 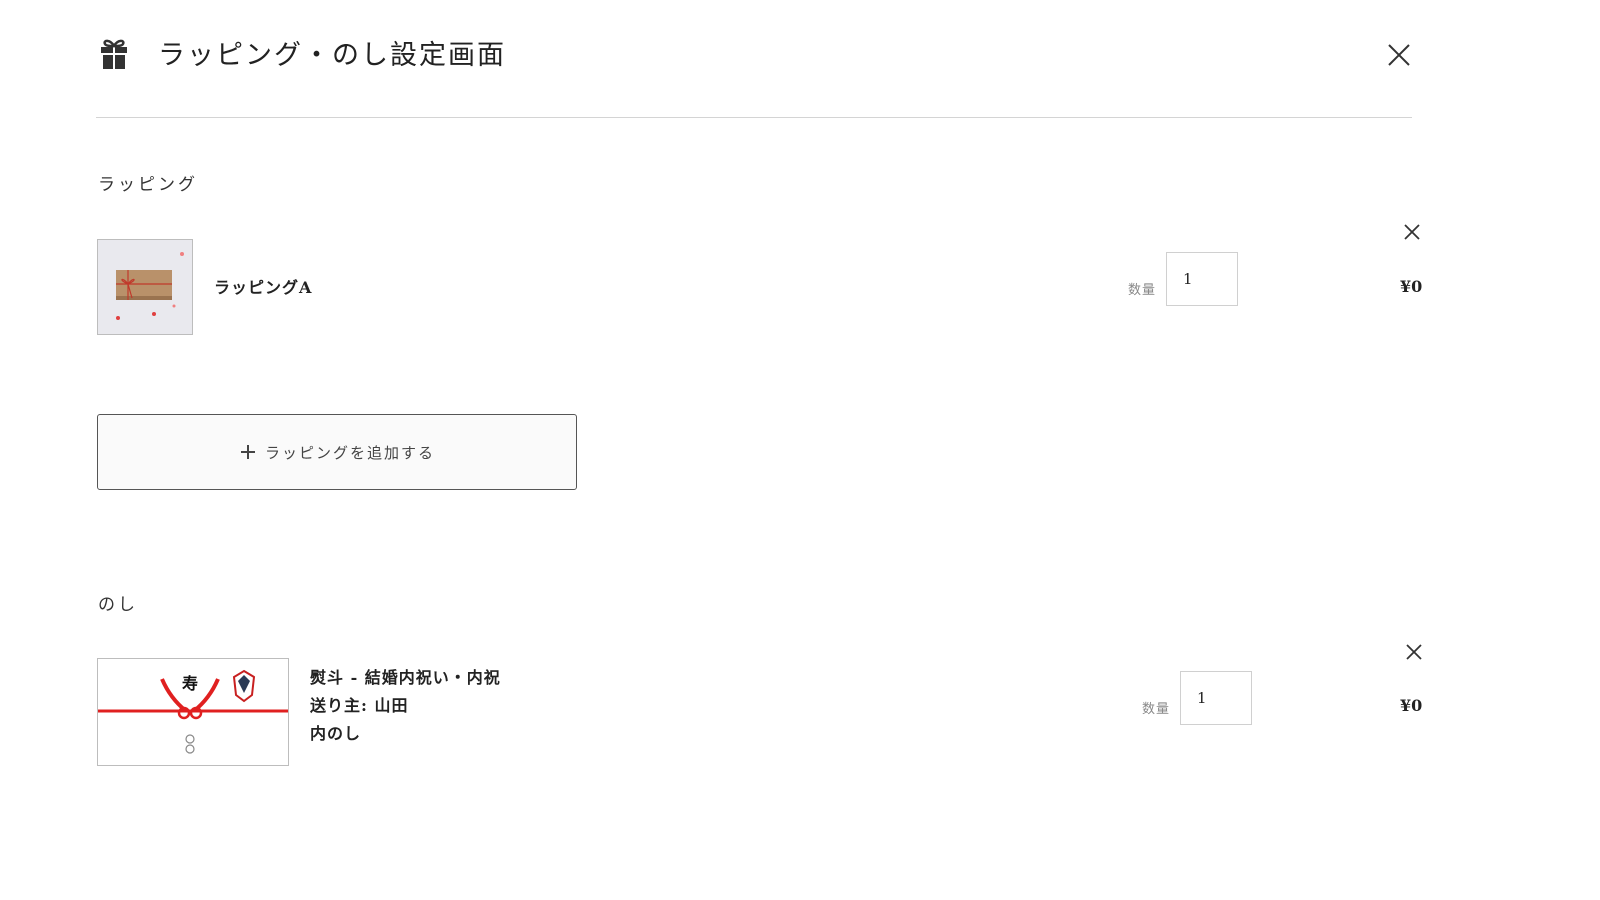 I want to click on noshi-section-label: のし, so click(x=118, y=605).